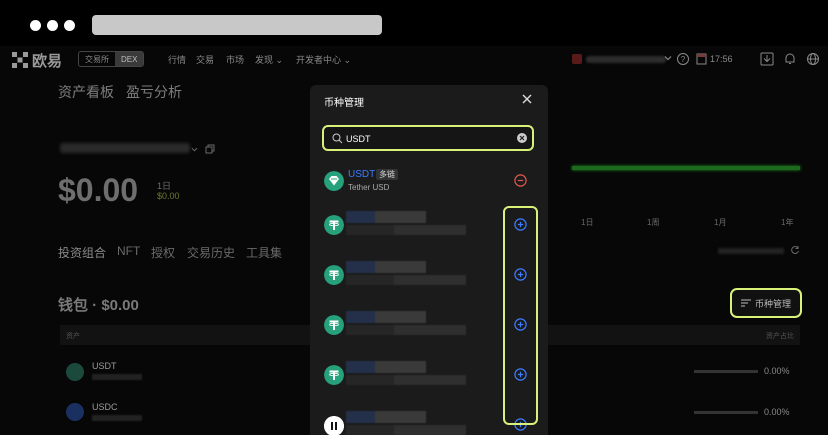  I want to click on wallet-address-redacted, so click(125, 148).